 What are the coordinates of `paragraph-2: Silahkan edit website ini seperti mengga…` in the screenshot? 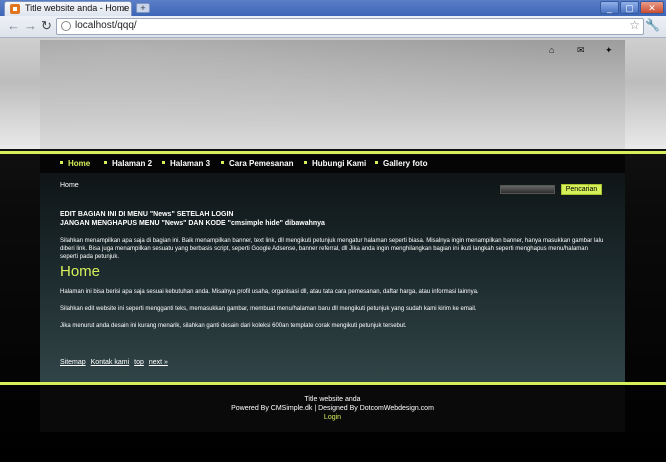 It's located at (268, 309).